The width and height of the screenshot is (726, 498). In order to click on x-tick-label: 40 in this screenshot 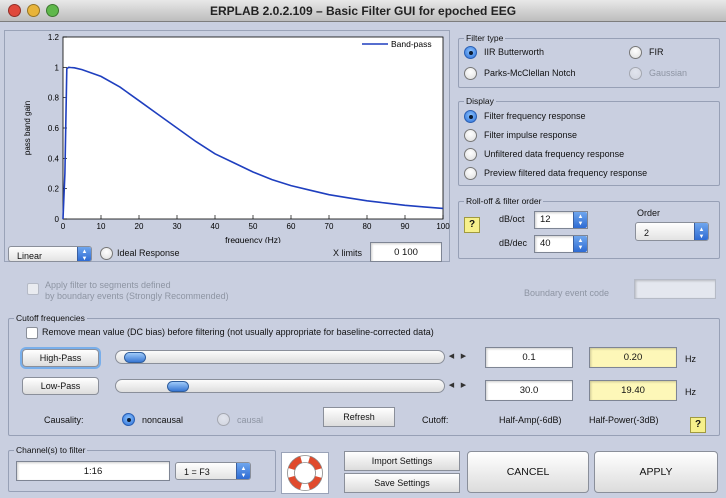, I will do `click(215, 226)`.